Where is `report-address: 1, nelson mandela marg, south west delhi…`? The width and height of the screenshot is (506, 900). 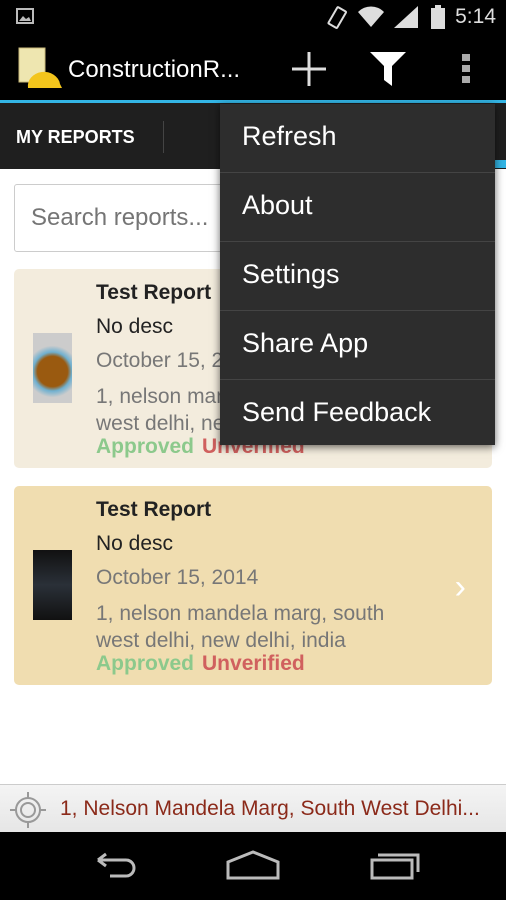 report-address: 1, nelson mandela marg, south west delhi… is located at coordinates (240, 627).